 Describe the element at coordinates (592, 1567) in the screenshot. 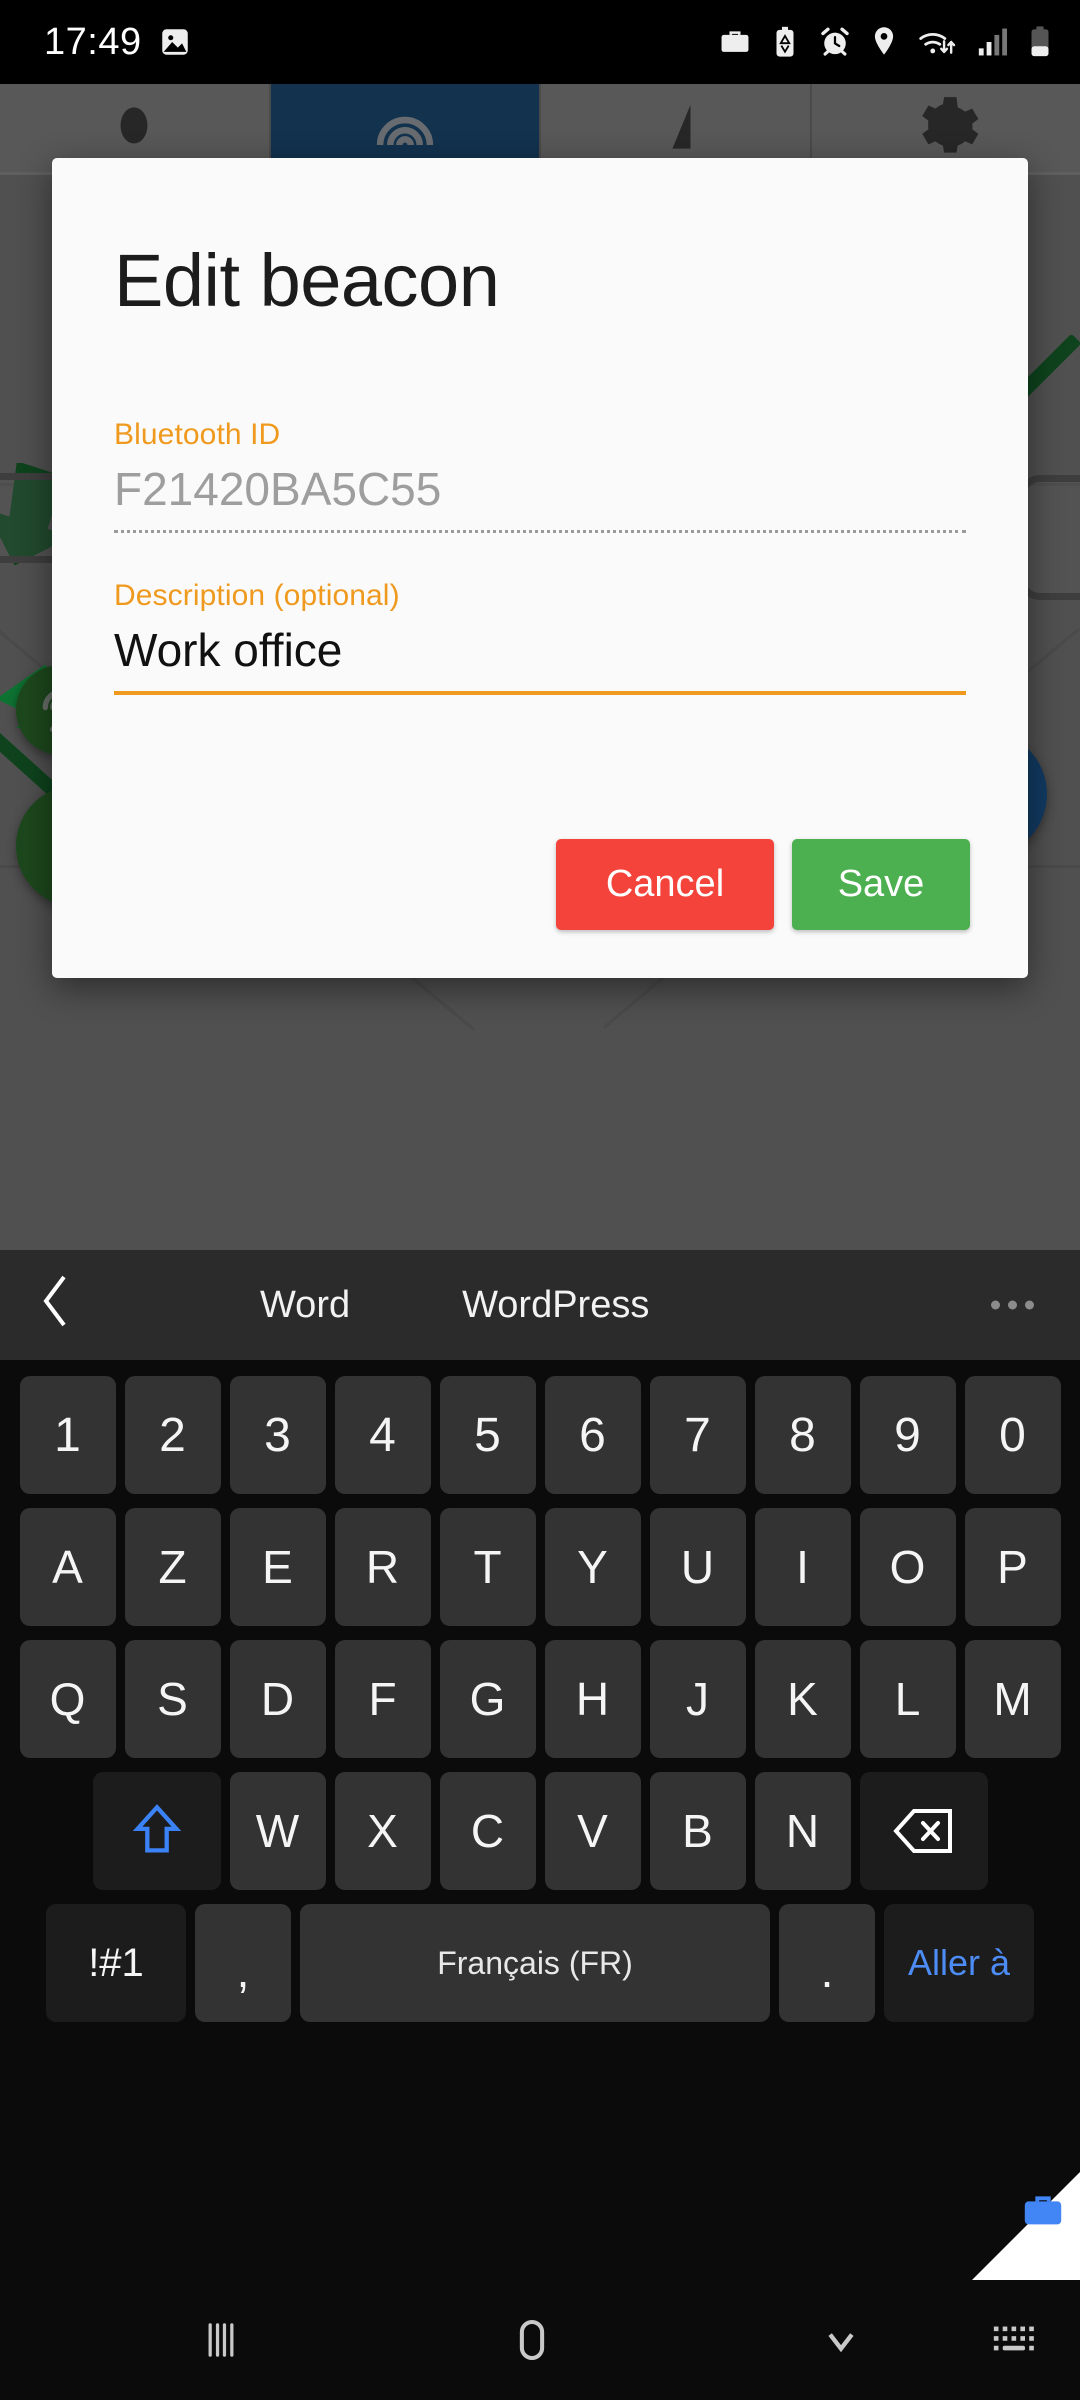

I see `key-y: Y` at that location.